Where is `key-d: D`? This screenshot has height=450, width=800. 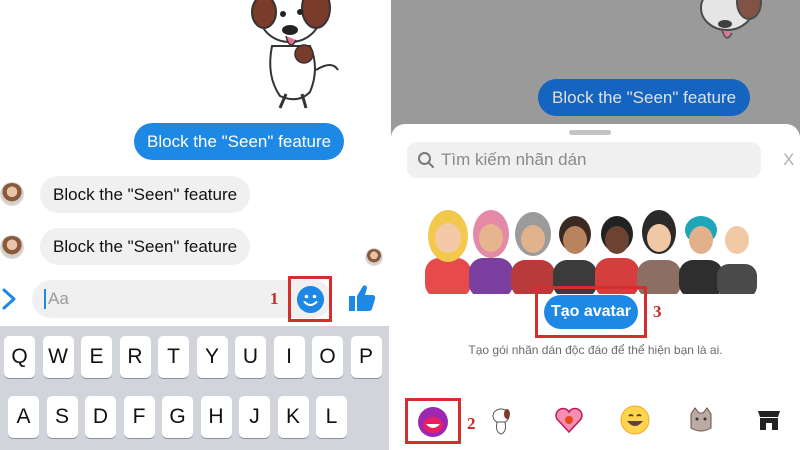 key-d: D is located at coordinates (100, 417).